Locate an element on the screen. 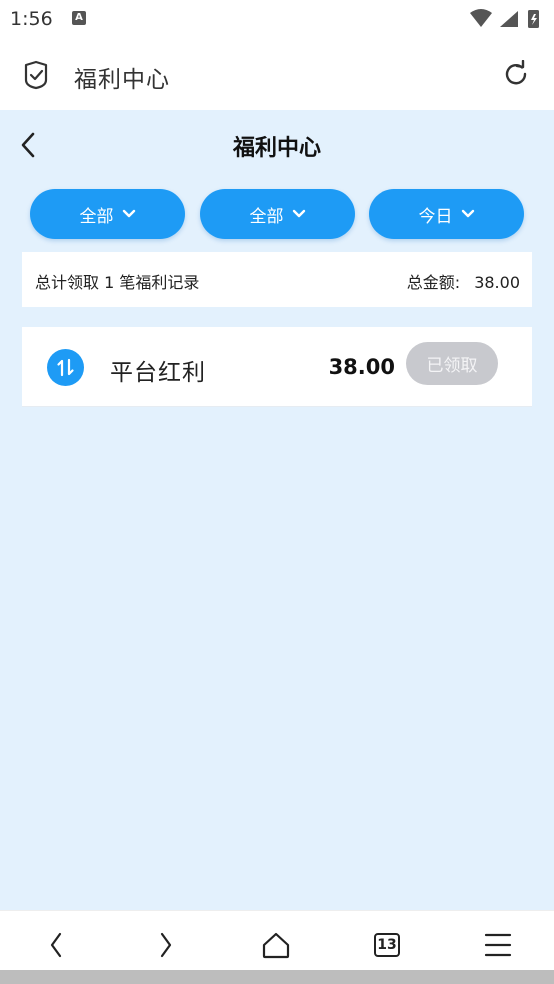  tab-count-icon: 13 is located at coordinates (387, 945).